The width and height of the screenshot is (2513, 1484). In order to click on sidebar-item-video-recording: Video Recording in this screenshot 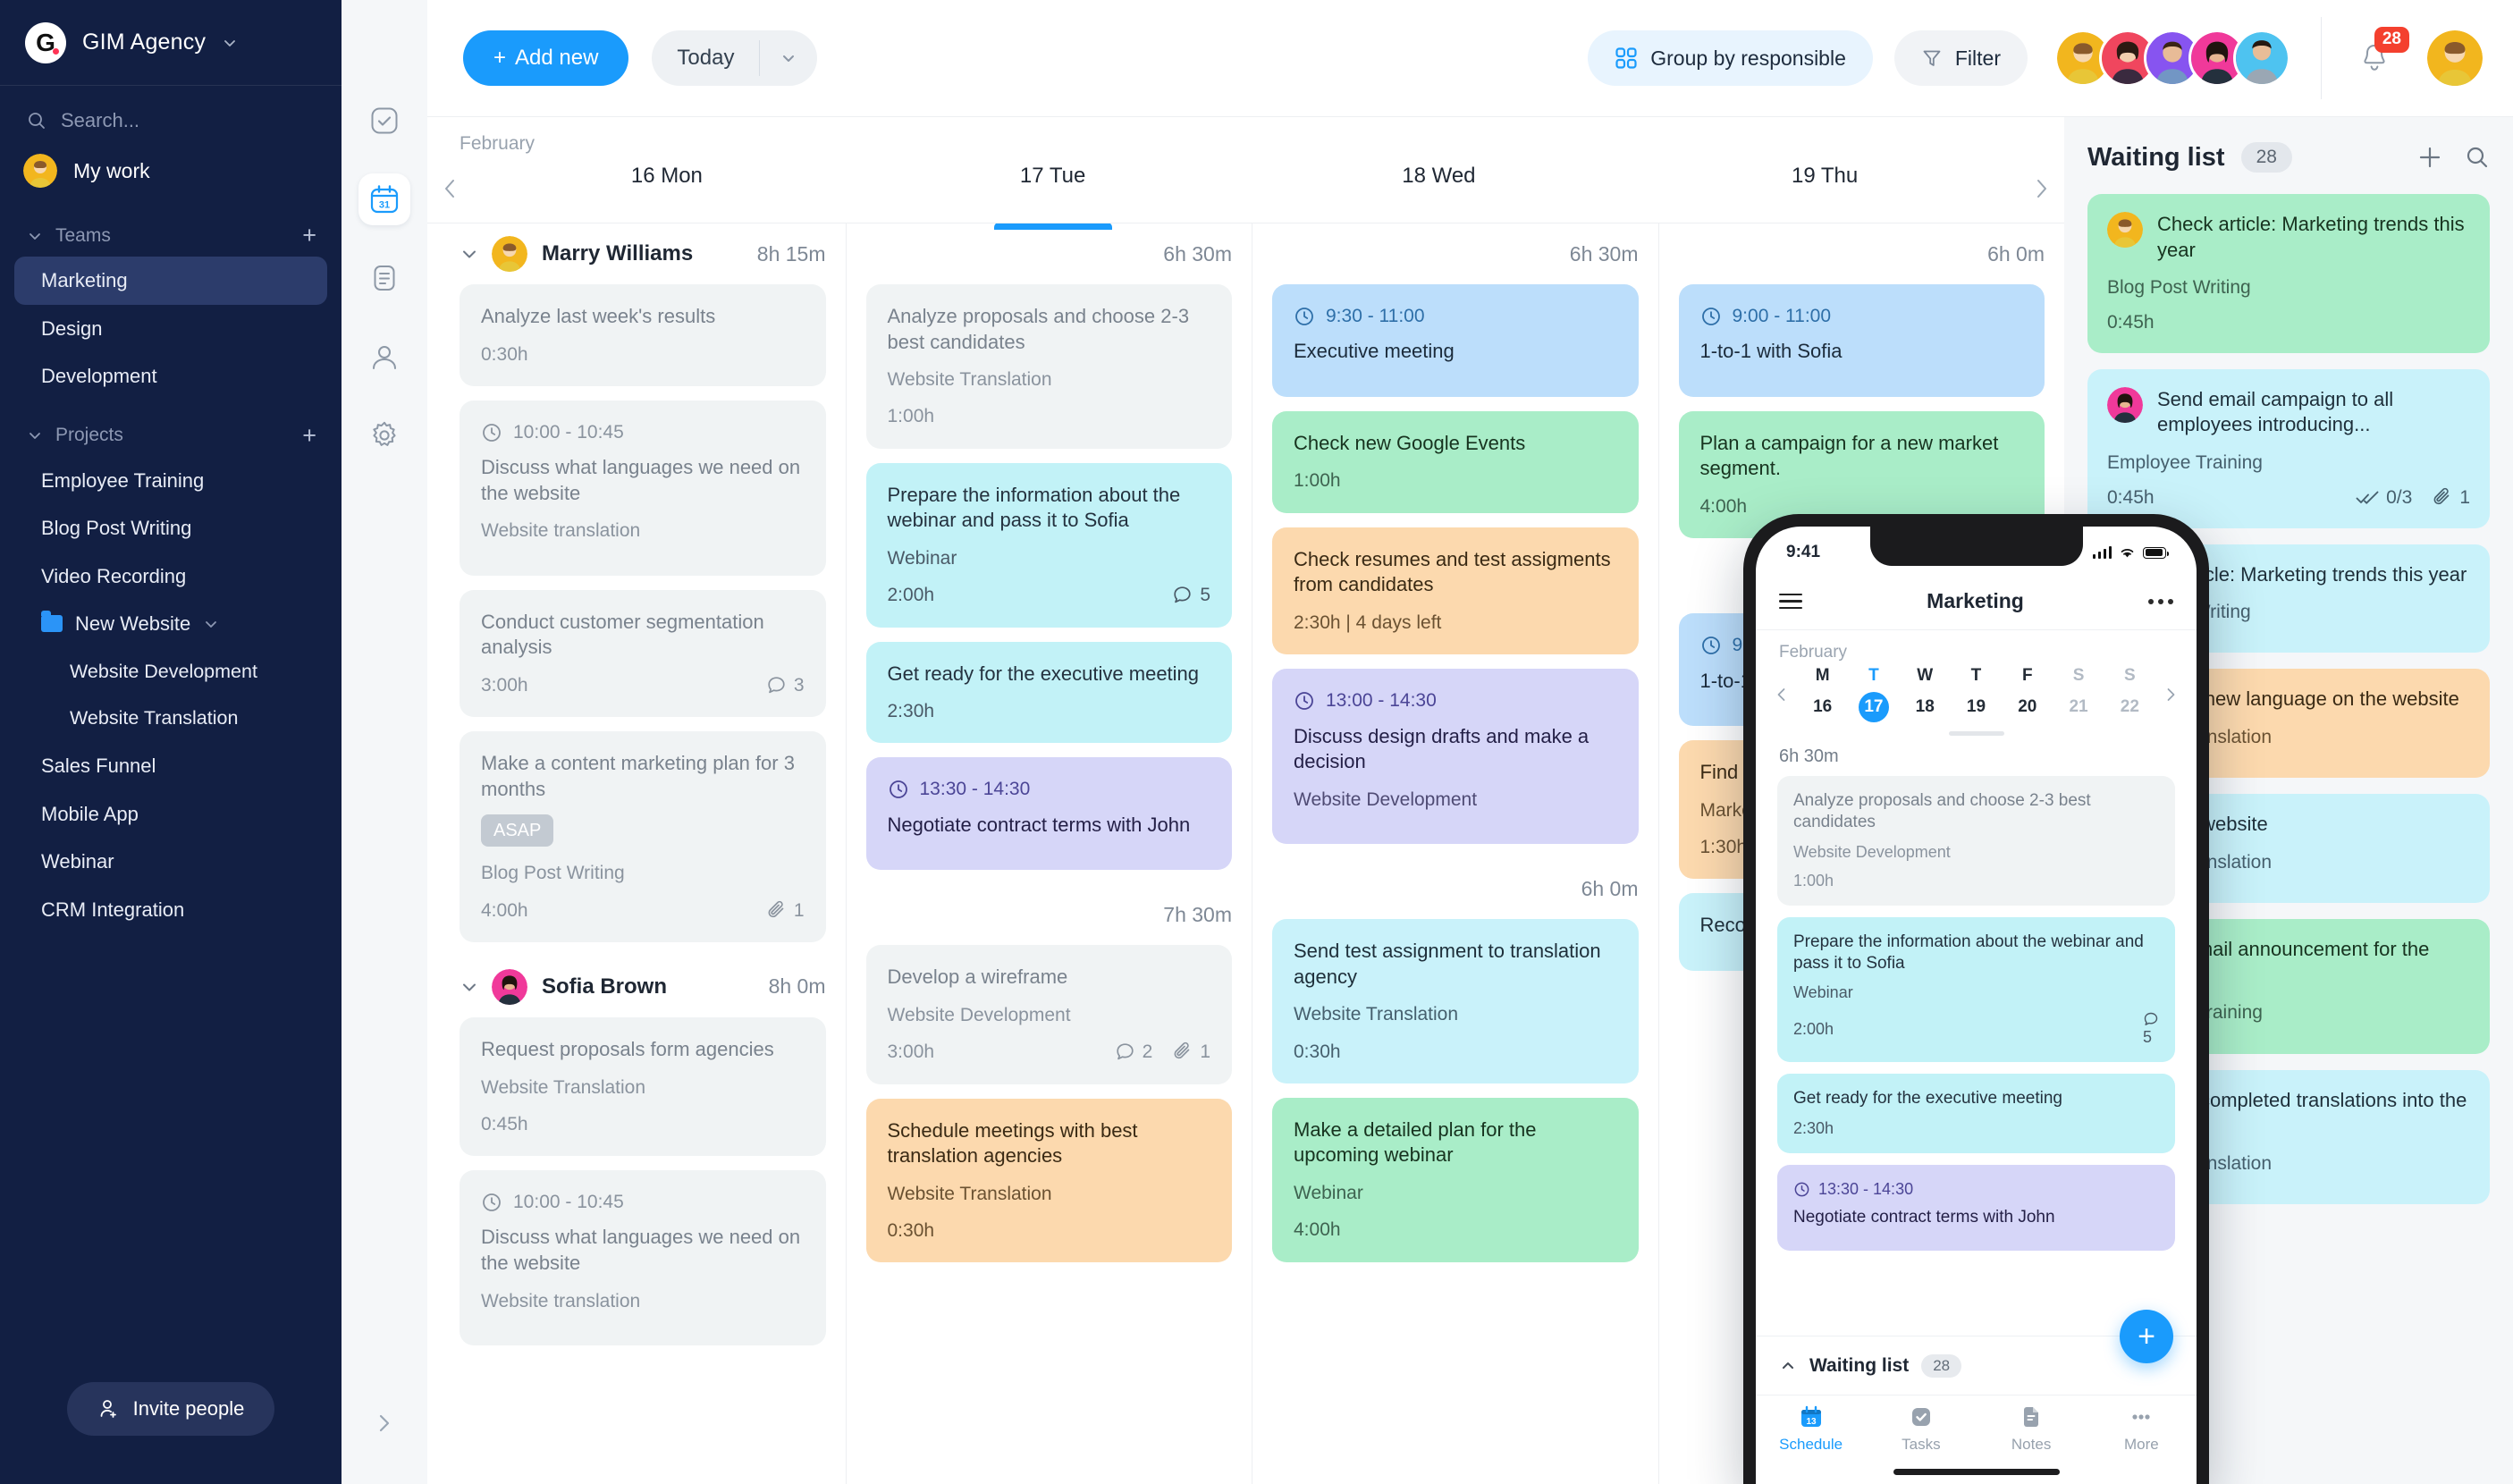, I will do `click(170, 576)`.